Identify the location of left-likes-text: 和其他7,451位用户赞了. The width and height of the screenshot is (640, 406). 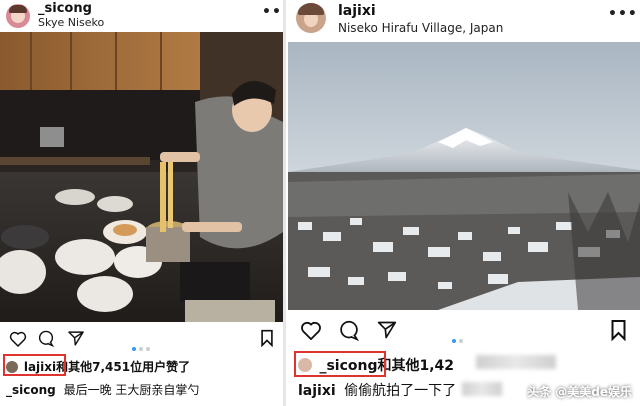
(123, 367).